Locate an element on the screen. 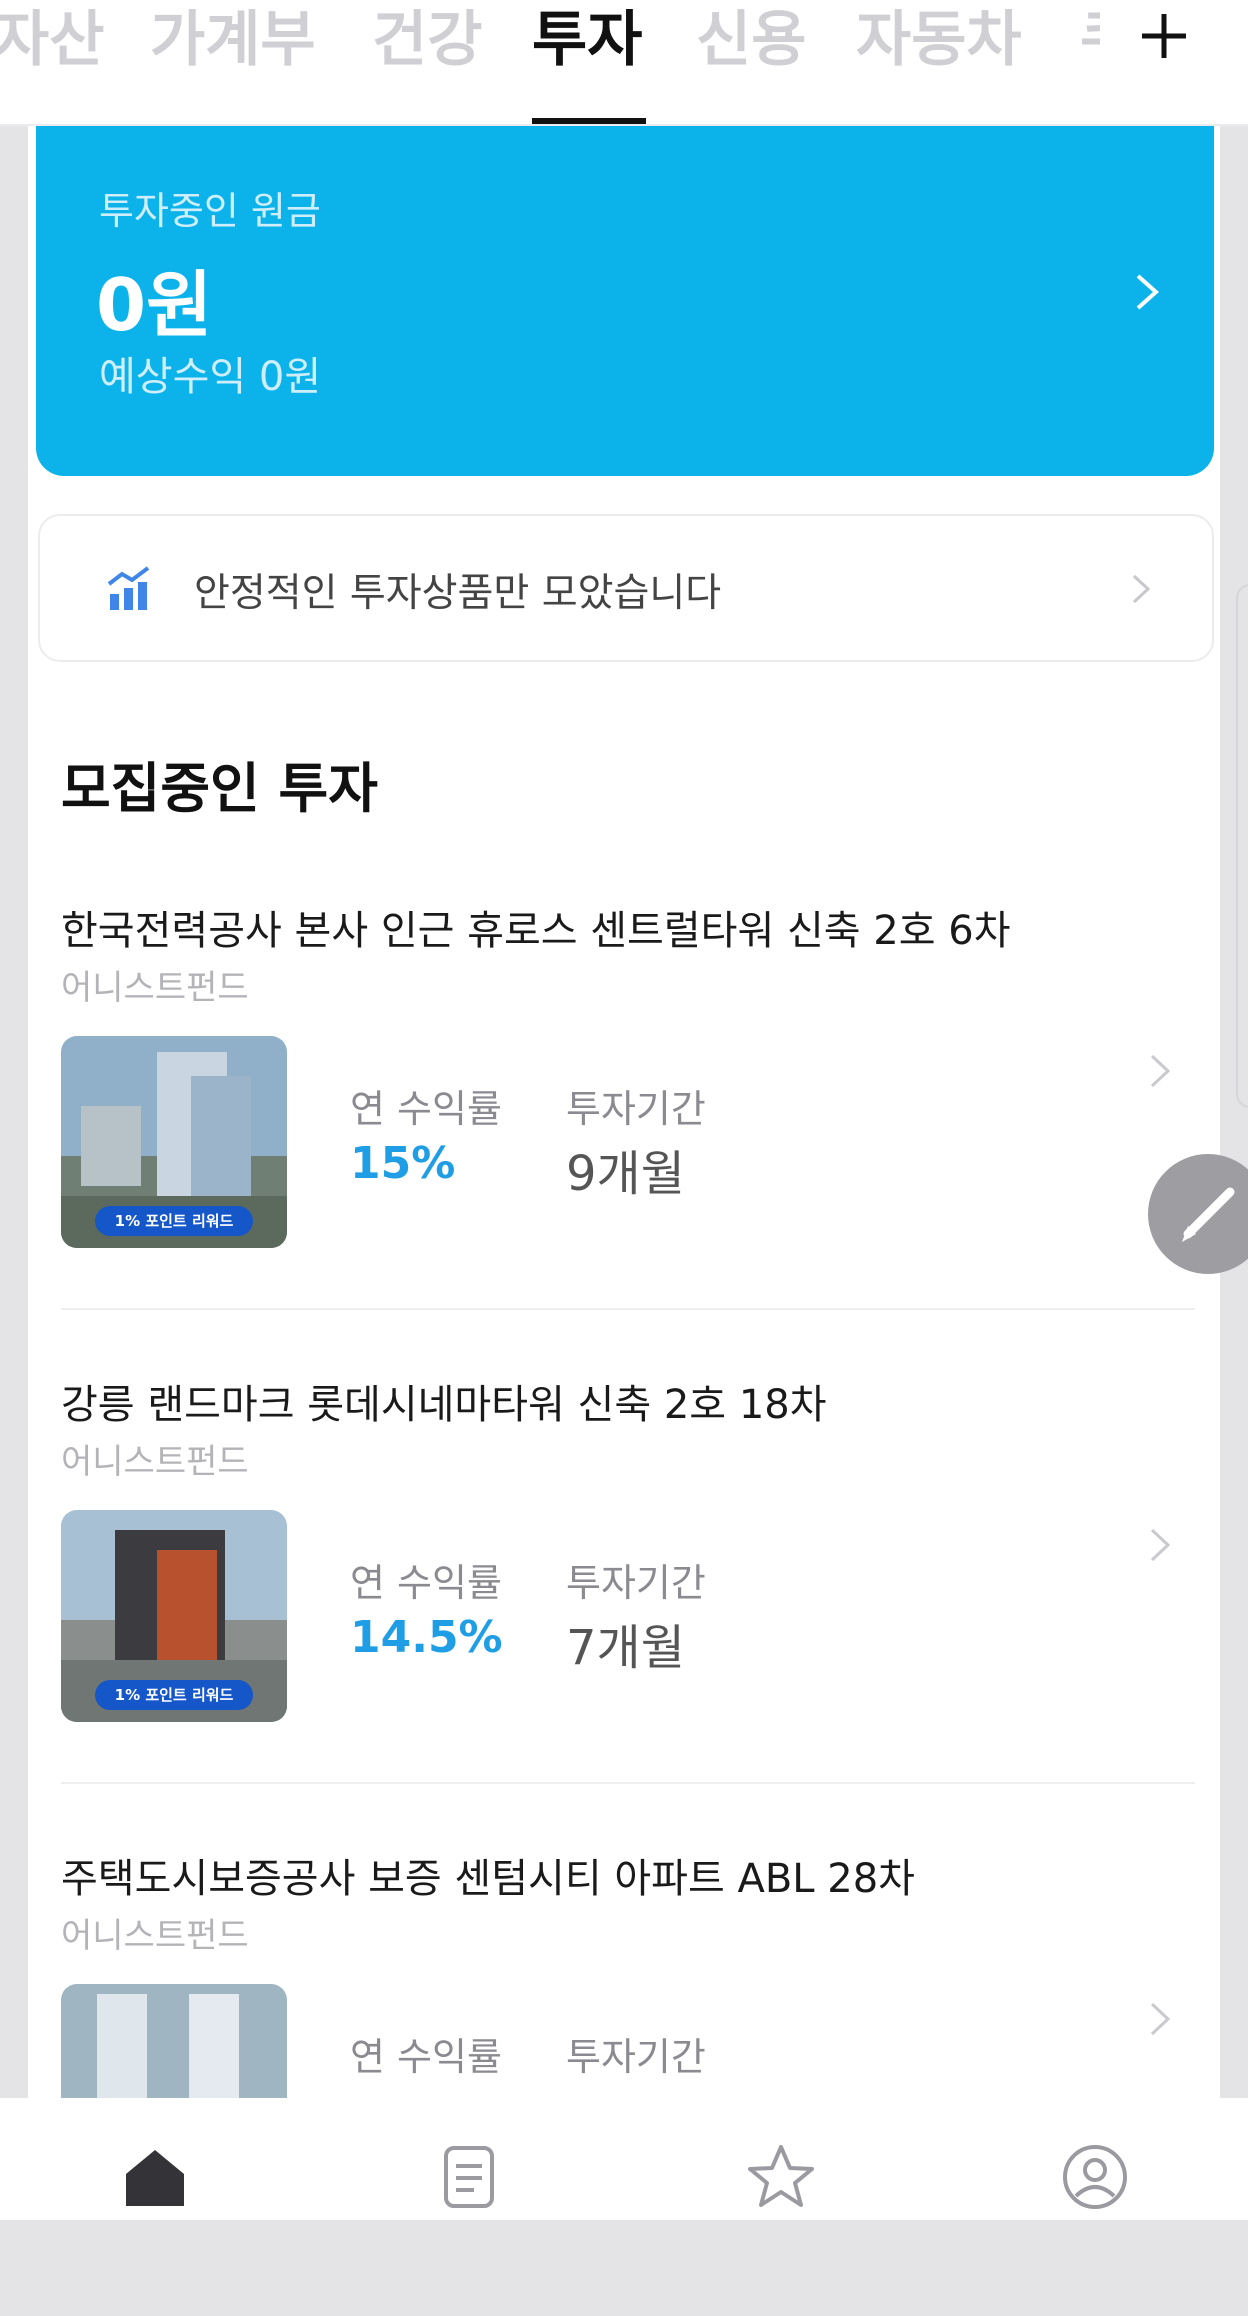 This screenshot has width=1248, height=2316. expected-return: 예상수익 0원 is located at coordinates (210, 377).